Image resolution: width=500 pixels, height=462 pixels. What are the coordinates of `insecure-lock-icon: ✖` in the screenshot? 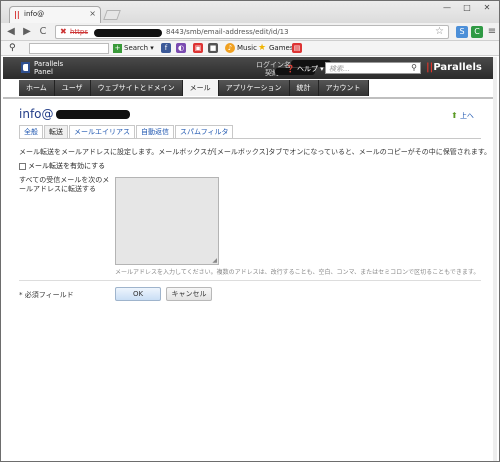 It's located at (63, 31).